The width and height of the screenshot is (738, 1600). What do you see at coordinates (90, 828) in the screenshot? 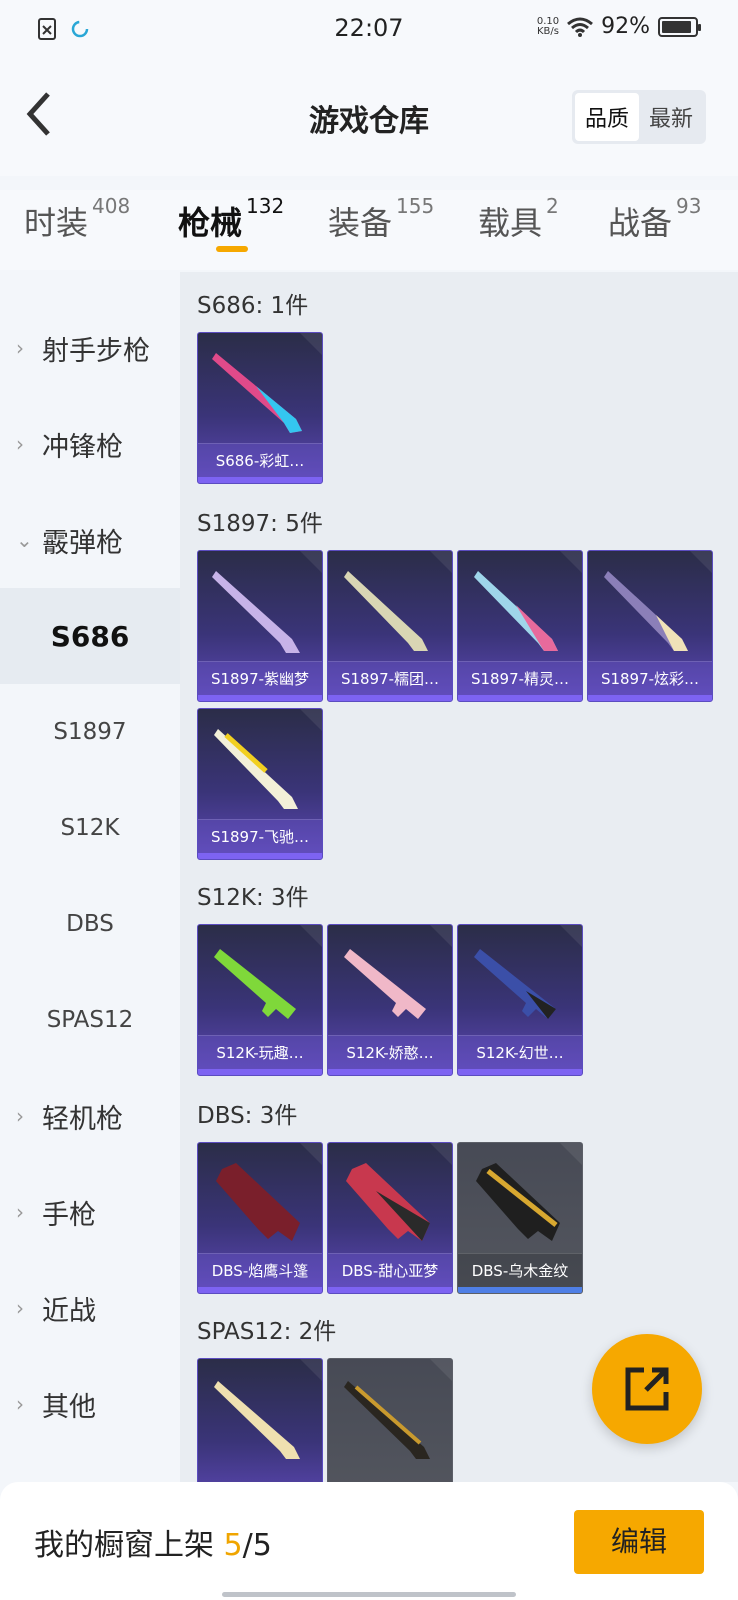
I see `sidebar-item-s12k: S12K` at bounding box center [90, 828].